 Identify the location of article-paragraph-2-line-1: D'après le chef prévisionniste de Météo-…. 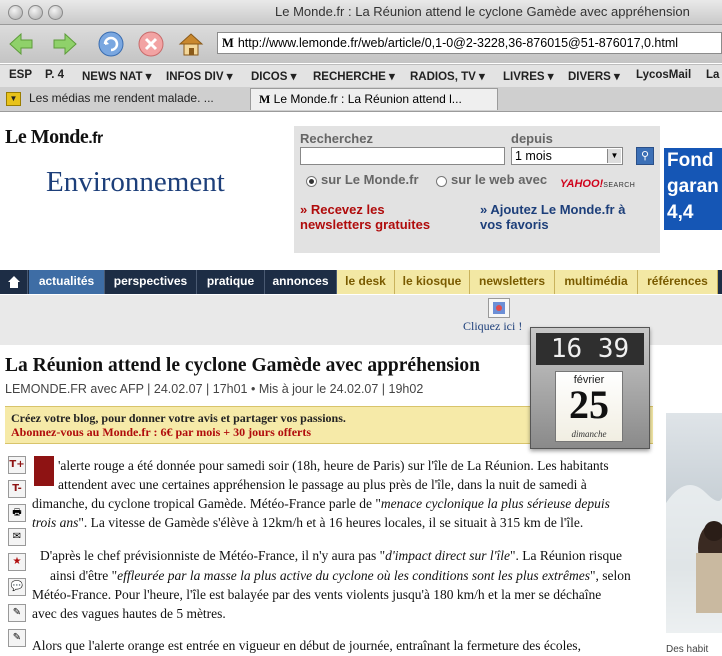
(331, 555).